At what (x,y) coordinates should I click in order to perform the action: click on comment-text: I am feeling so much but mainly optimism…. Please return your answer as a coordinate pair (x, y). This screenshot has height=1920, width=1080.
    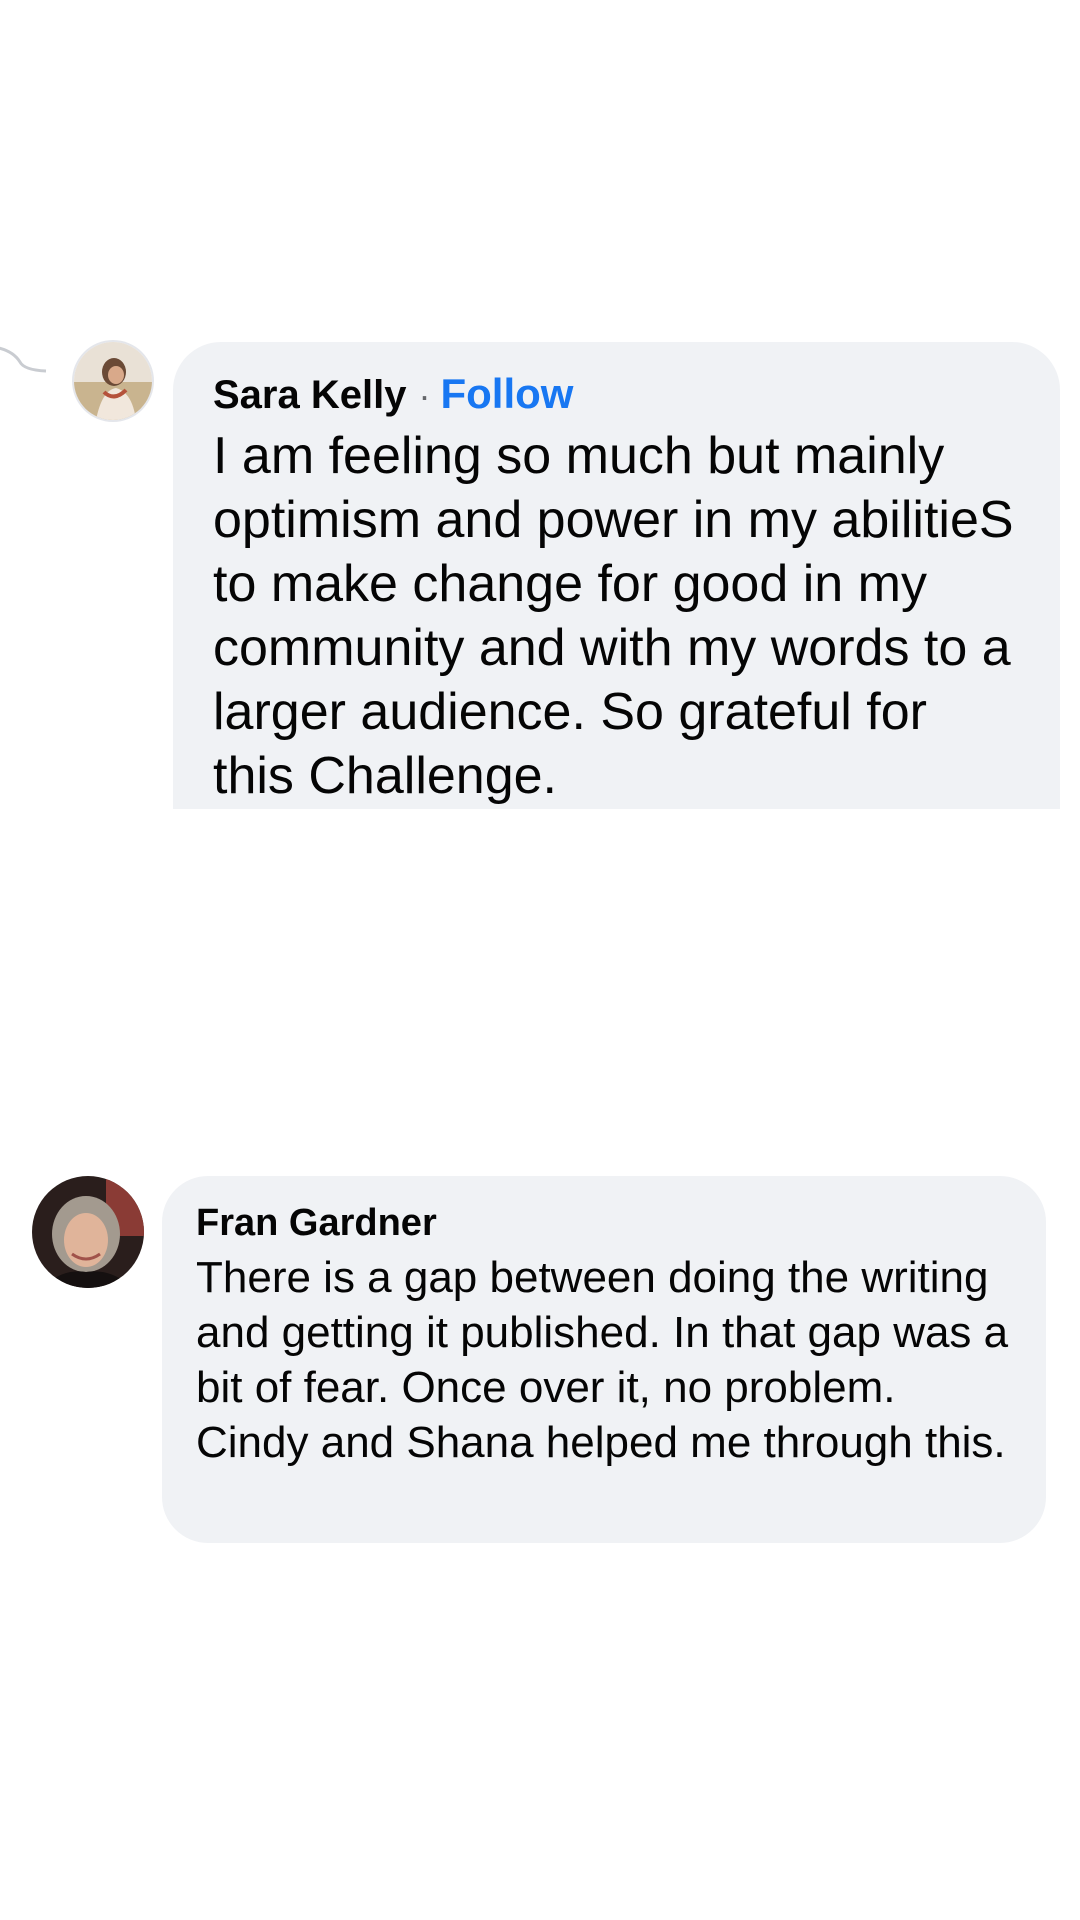
    Looking at the image, I should click on (613, 616).